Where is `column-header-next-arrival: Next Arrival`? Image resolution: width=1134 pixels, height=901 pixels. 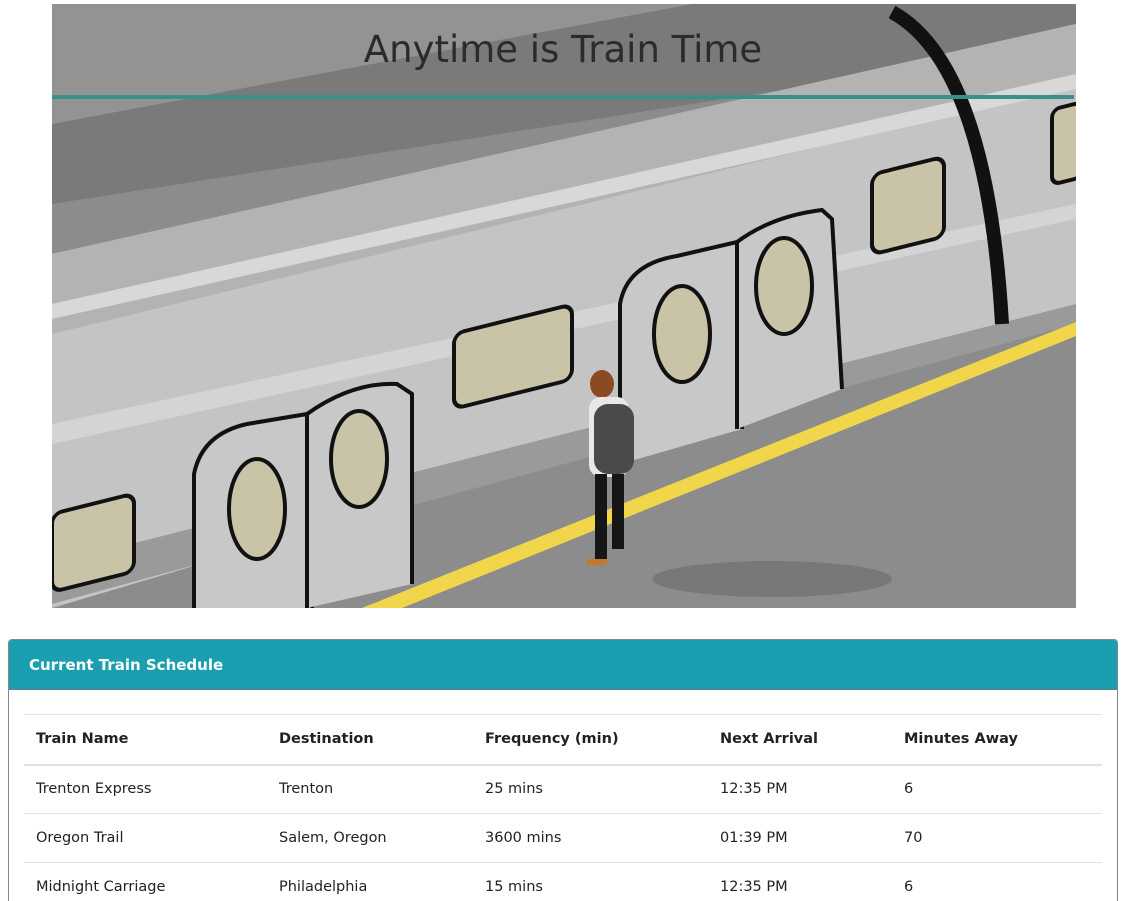 column-header-next-arrival: Next Arrival is located at coordinates (800, 740).